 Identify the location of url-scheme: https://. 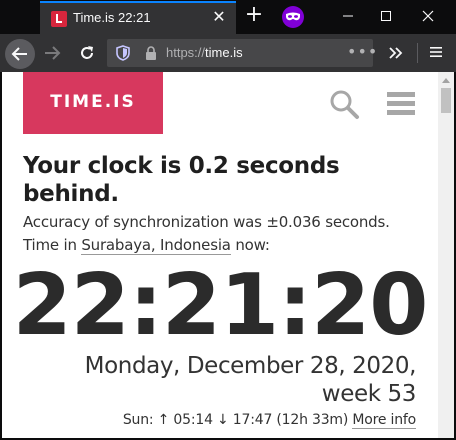
(186, 52).